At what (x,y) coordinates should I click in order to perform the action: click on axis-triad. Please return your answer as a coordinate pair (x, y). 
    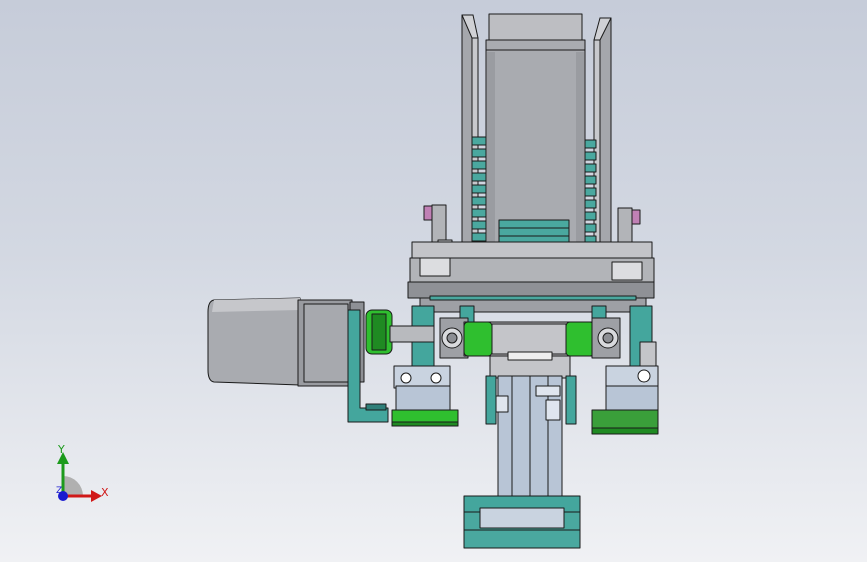
    Looking at the image, I should click on (79, 477).